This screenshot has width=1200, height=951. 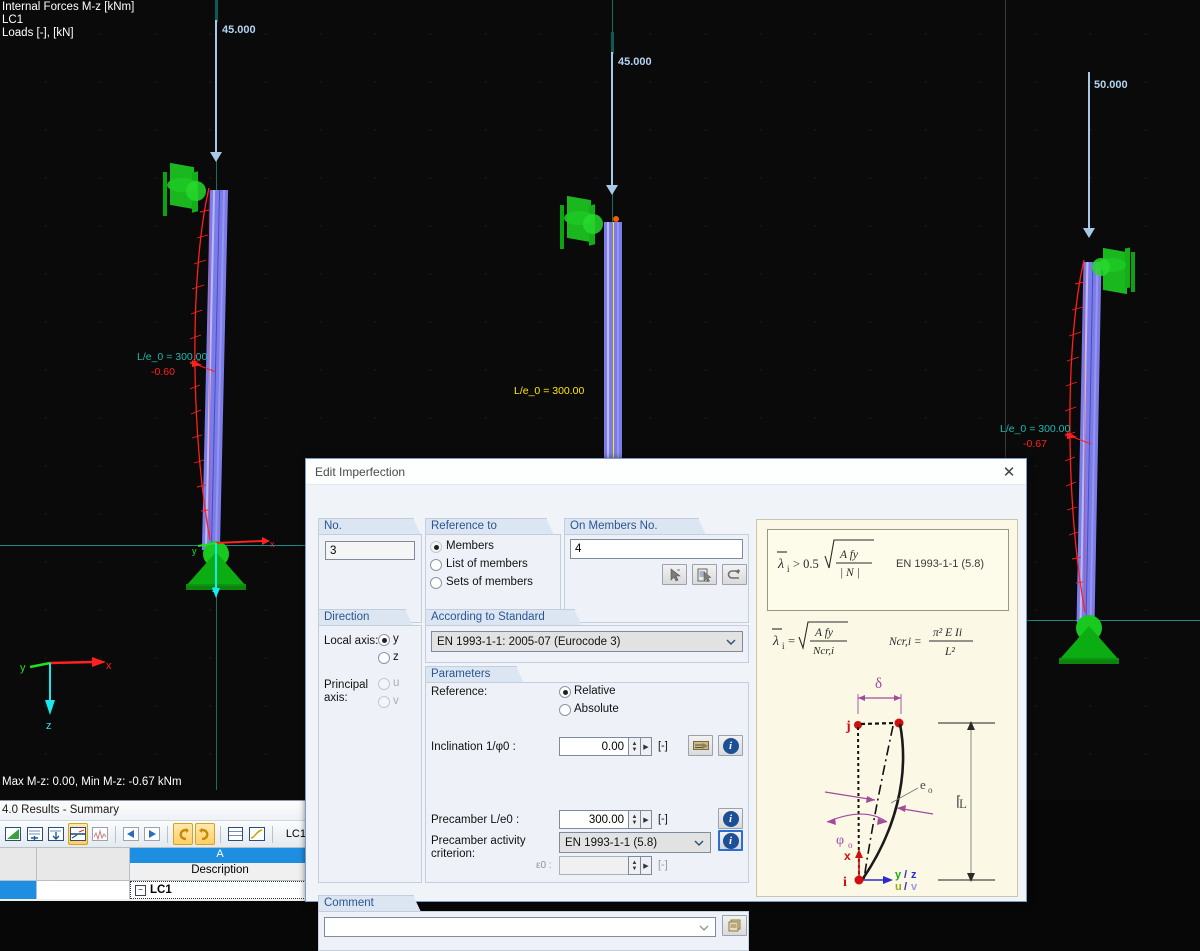 What do you see at coordinates (396, 701) in the screenshot?
I see `label-principal-axis-v: v` at bounding box center [396, 701].